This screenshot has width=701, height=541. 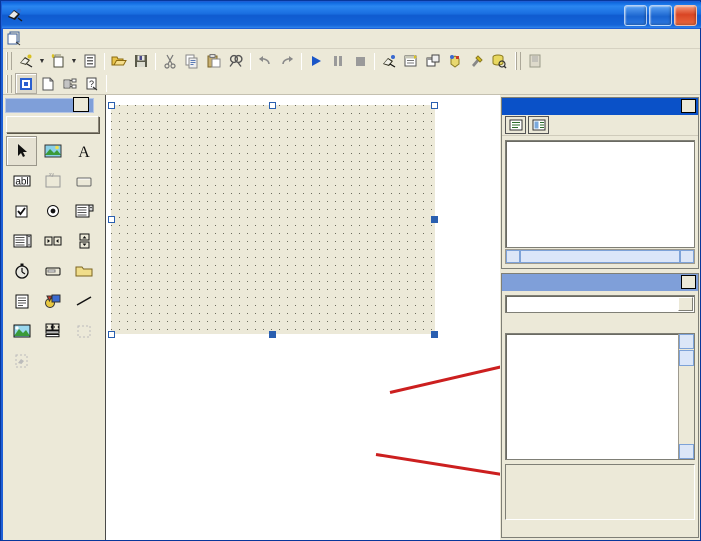 I want to click on project-scroll-thumb, so click(x=600, y=256).